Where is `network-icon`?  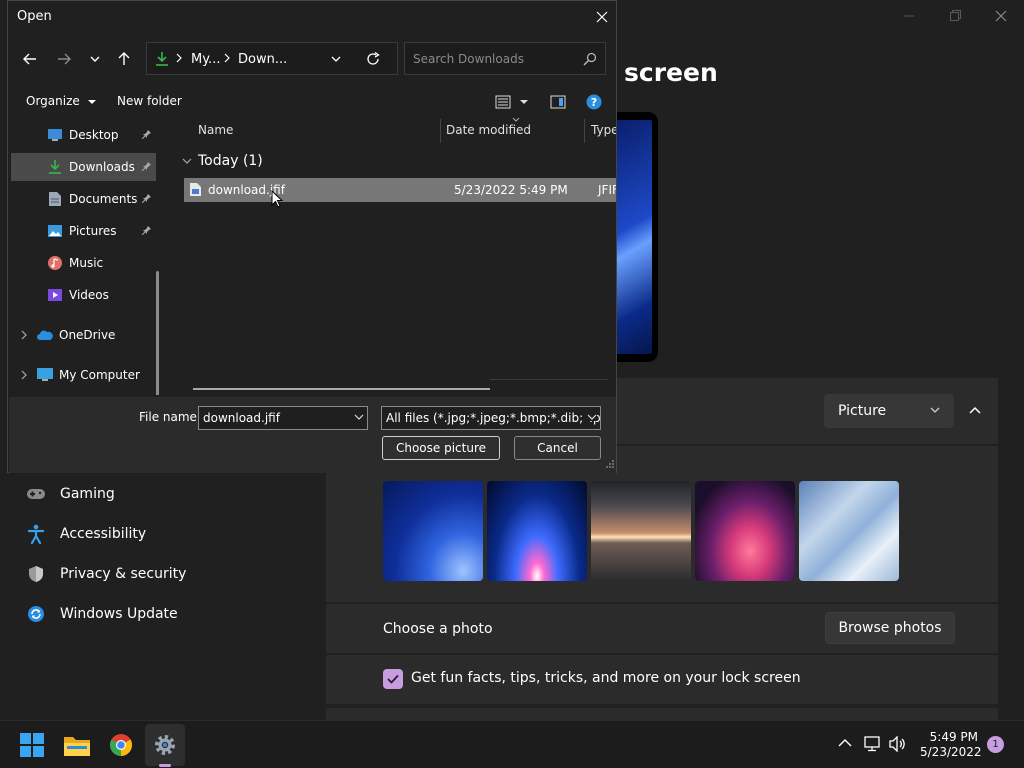
network-icon is located at coordinates (873, 744).